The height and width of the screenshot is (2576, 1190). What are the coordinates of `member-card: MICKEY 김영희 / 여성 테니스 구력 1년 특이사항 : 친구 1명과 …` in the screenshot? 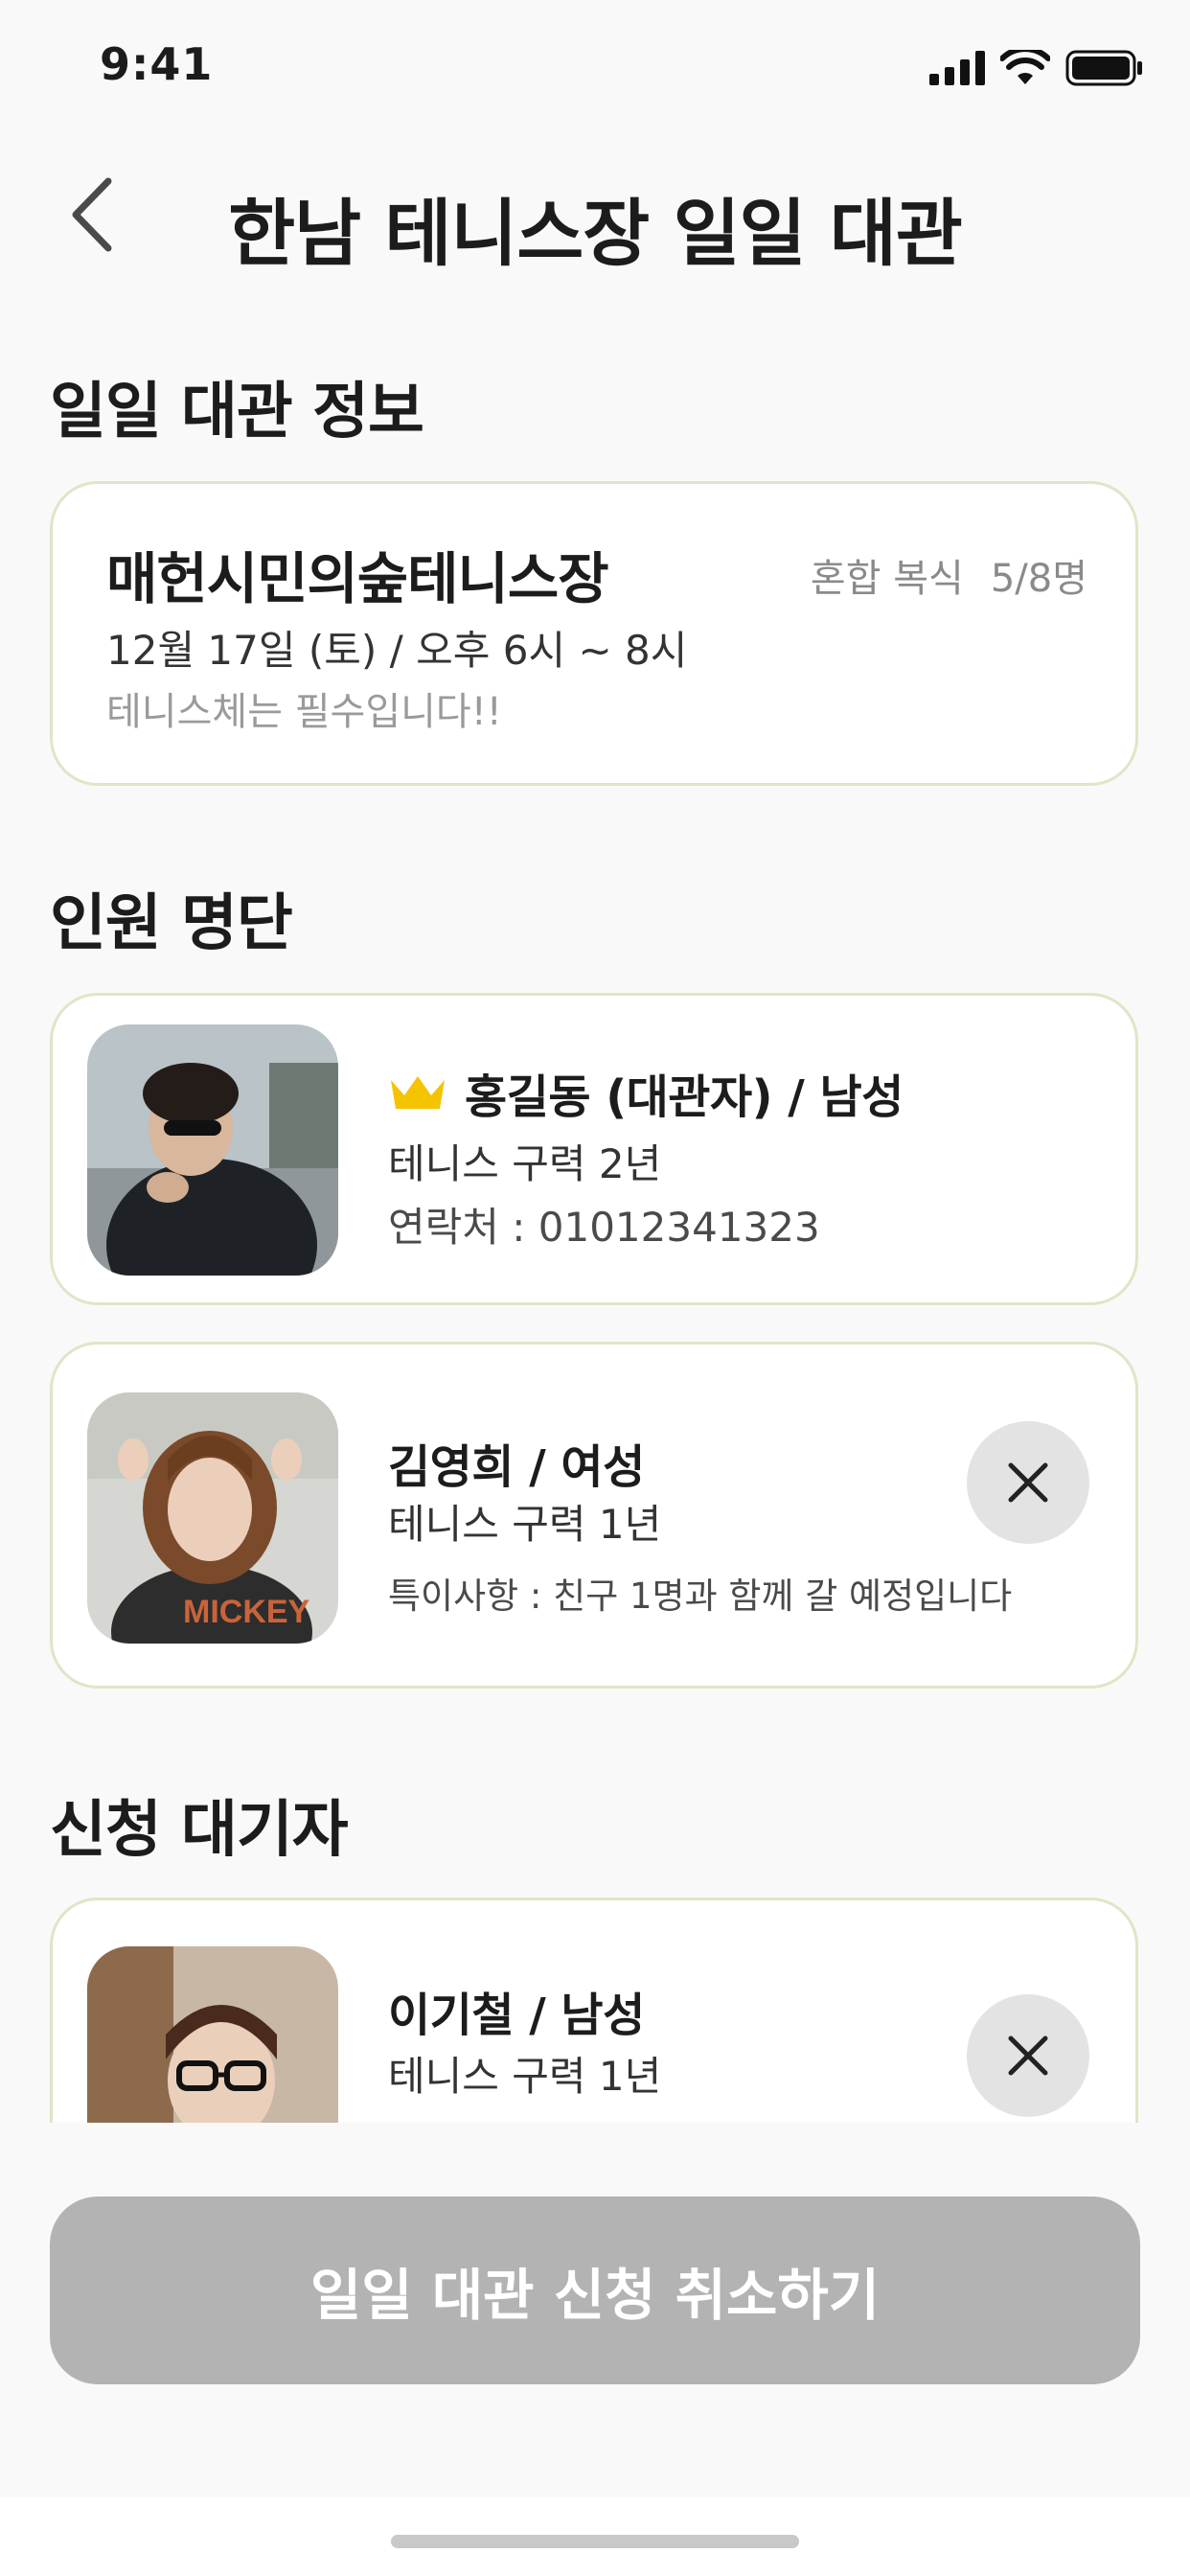 It's located at (594, 1515).